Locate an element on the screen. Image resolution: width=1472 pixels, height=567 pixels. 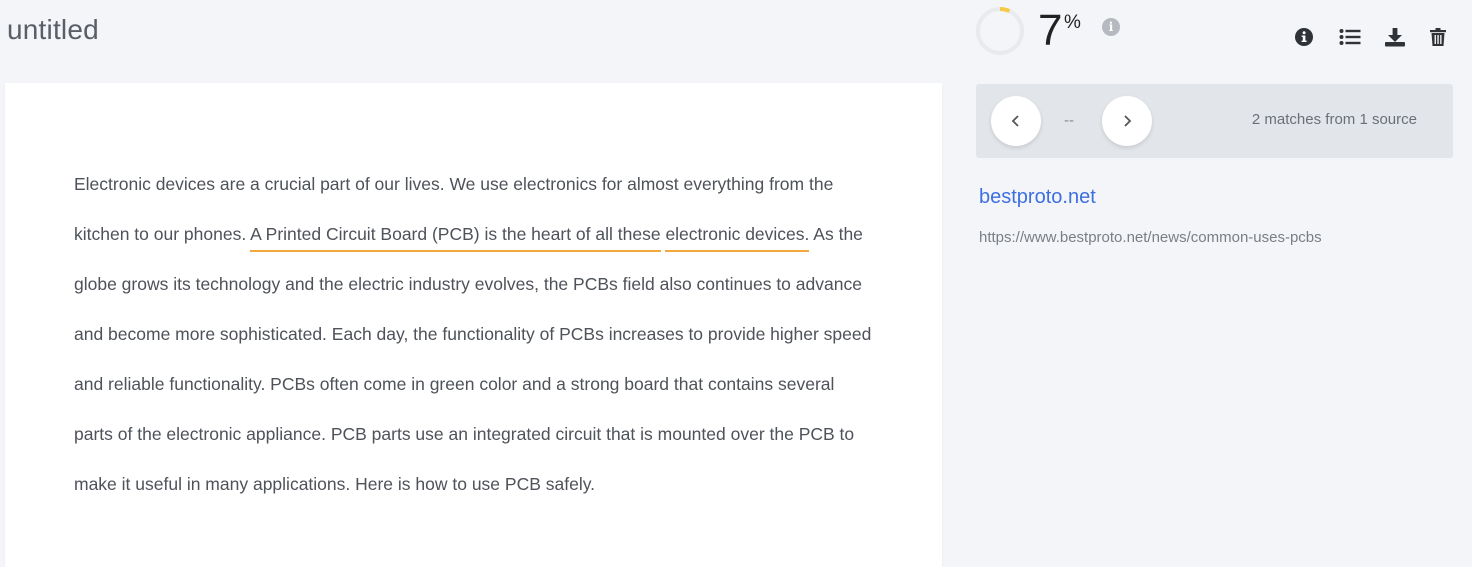
similarity-score: 7 is located at coordinates (1050, 30).